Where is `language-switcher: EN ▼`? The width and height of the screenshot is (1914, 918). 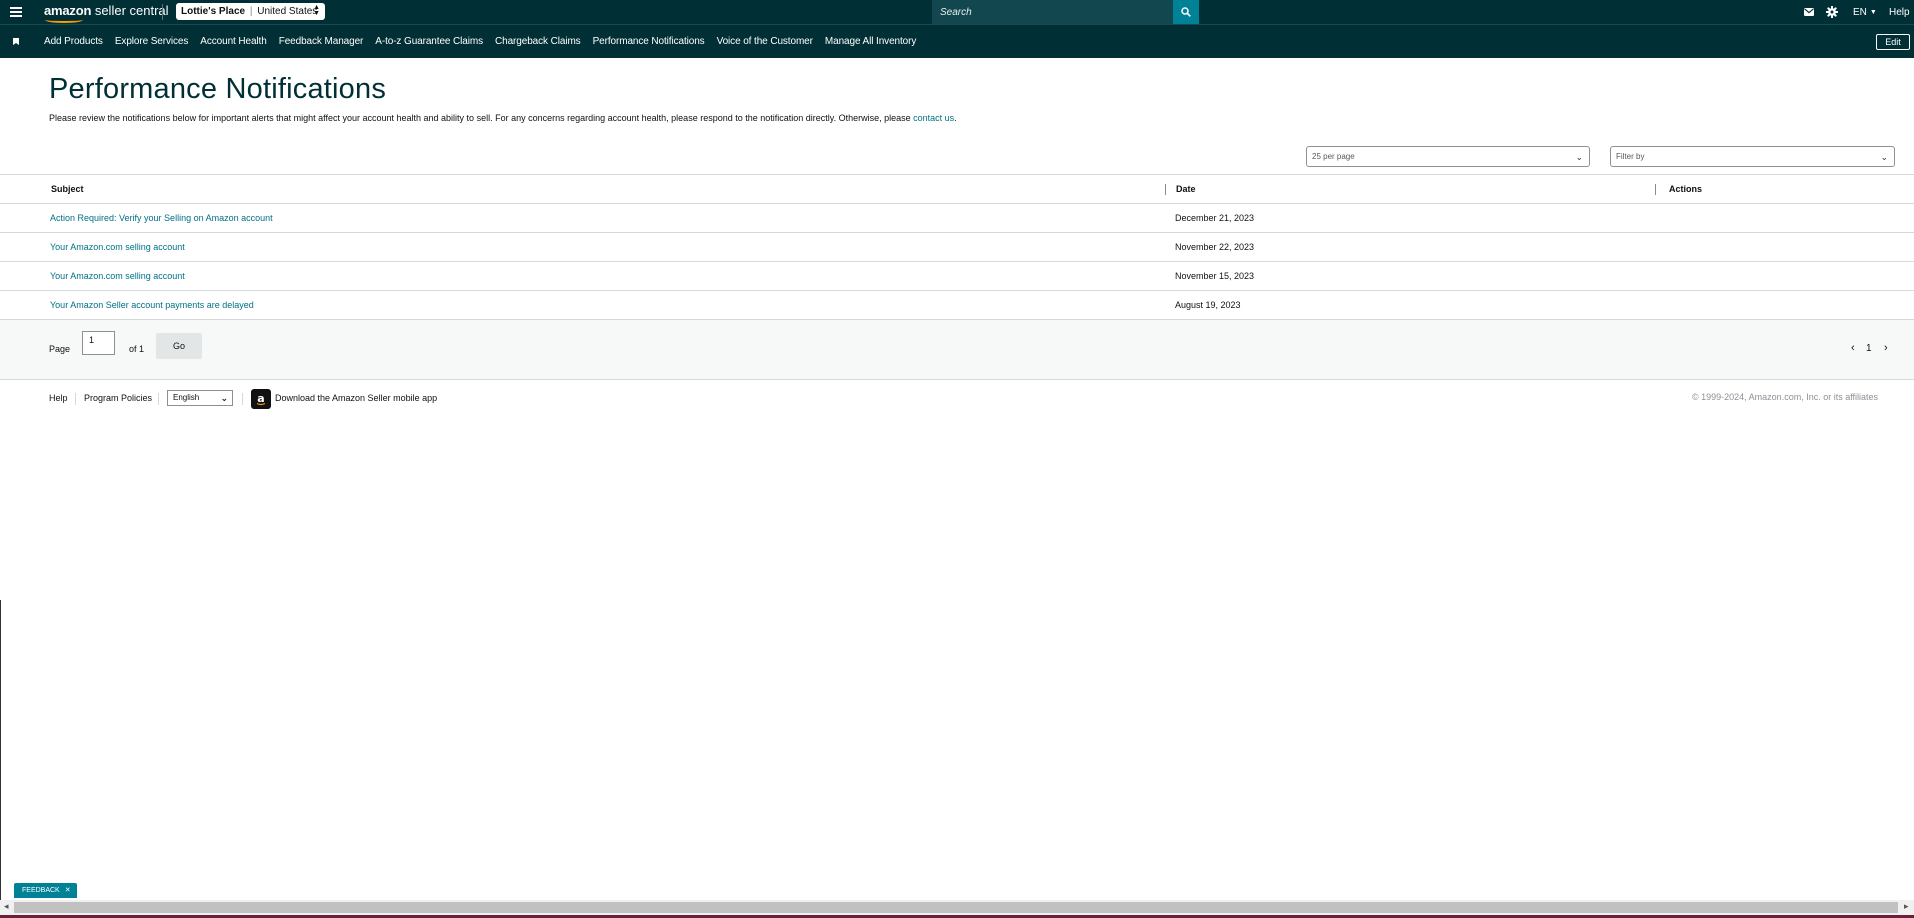 language-switcher: EN ▼ is located at coordinates (1865, 12).